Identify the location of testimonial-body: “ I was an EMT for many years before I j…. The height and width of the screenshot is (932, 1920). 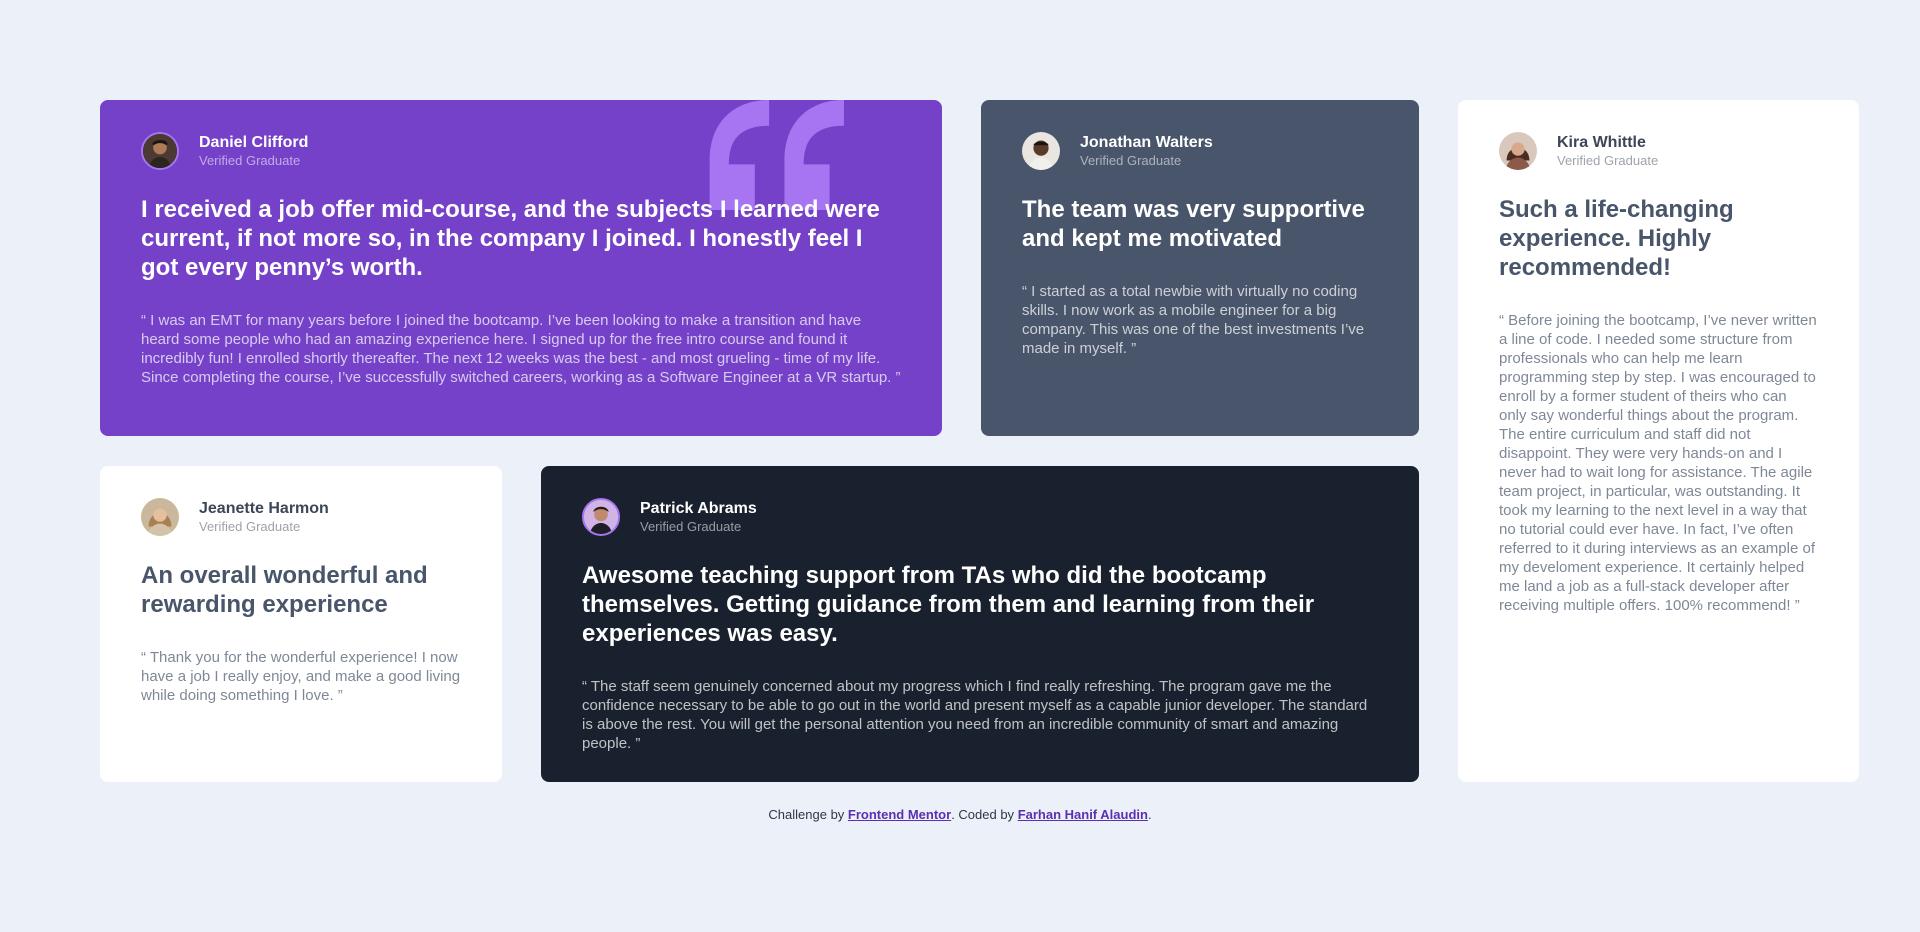
(521, 349).